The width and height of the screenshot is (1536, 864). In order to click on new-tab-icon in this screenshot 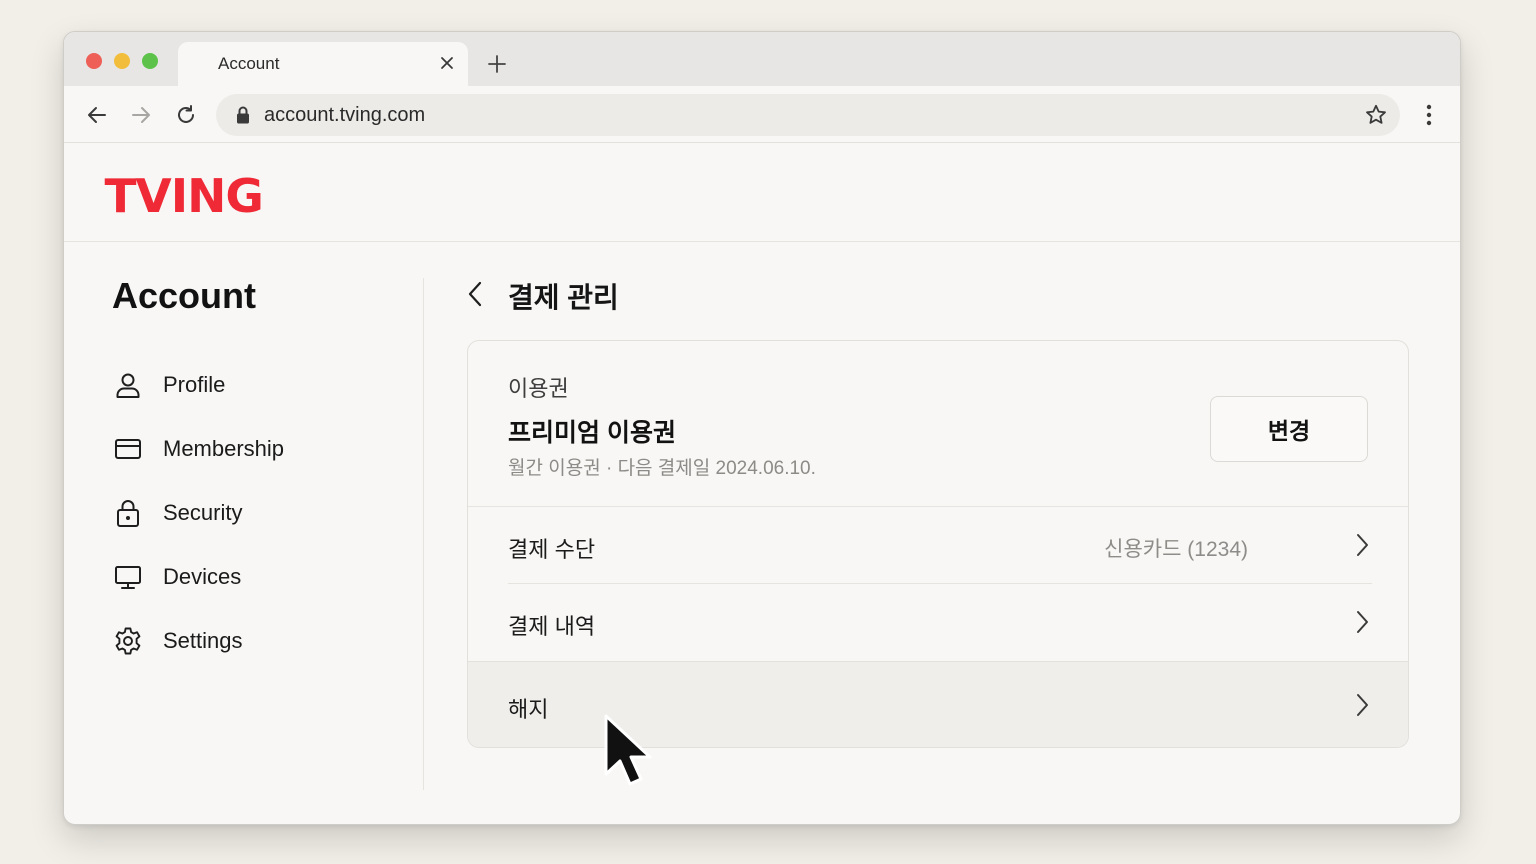, I will do `click(497, 64)`.